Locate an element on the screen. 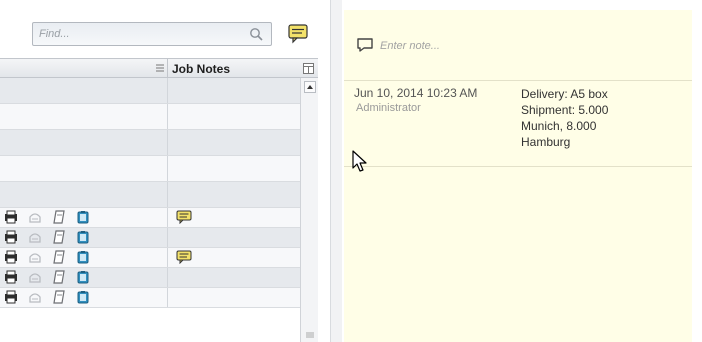 The width and height of the screenshot is (702, 342). new-note-row is located at coordinates (518, 44).